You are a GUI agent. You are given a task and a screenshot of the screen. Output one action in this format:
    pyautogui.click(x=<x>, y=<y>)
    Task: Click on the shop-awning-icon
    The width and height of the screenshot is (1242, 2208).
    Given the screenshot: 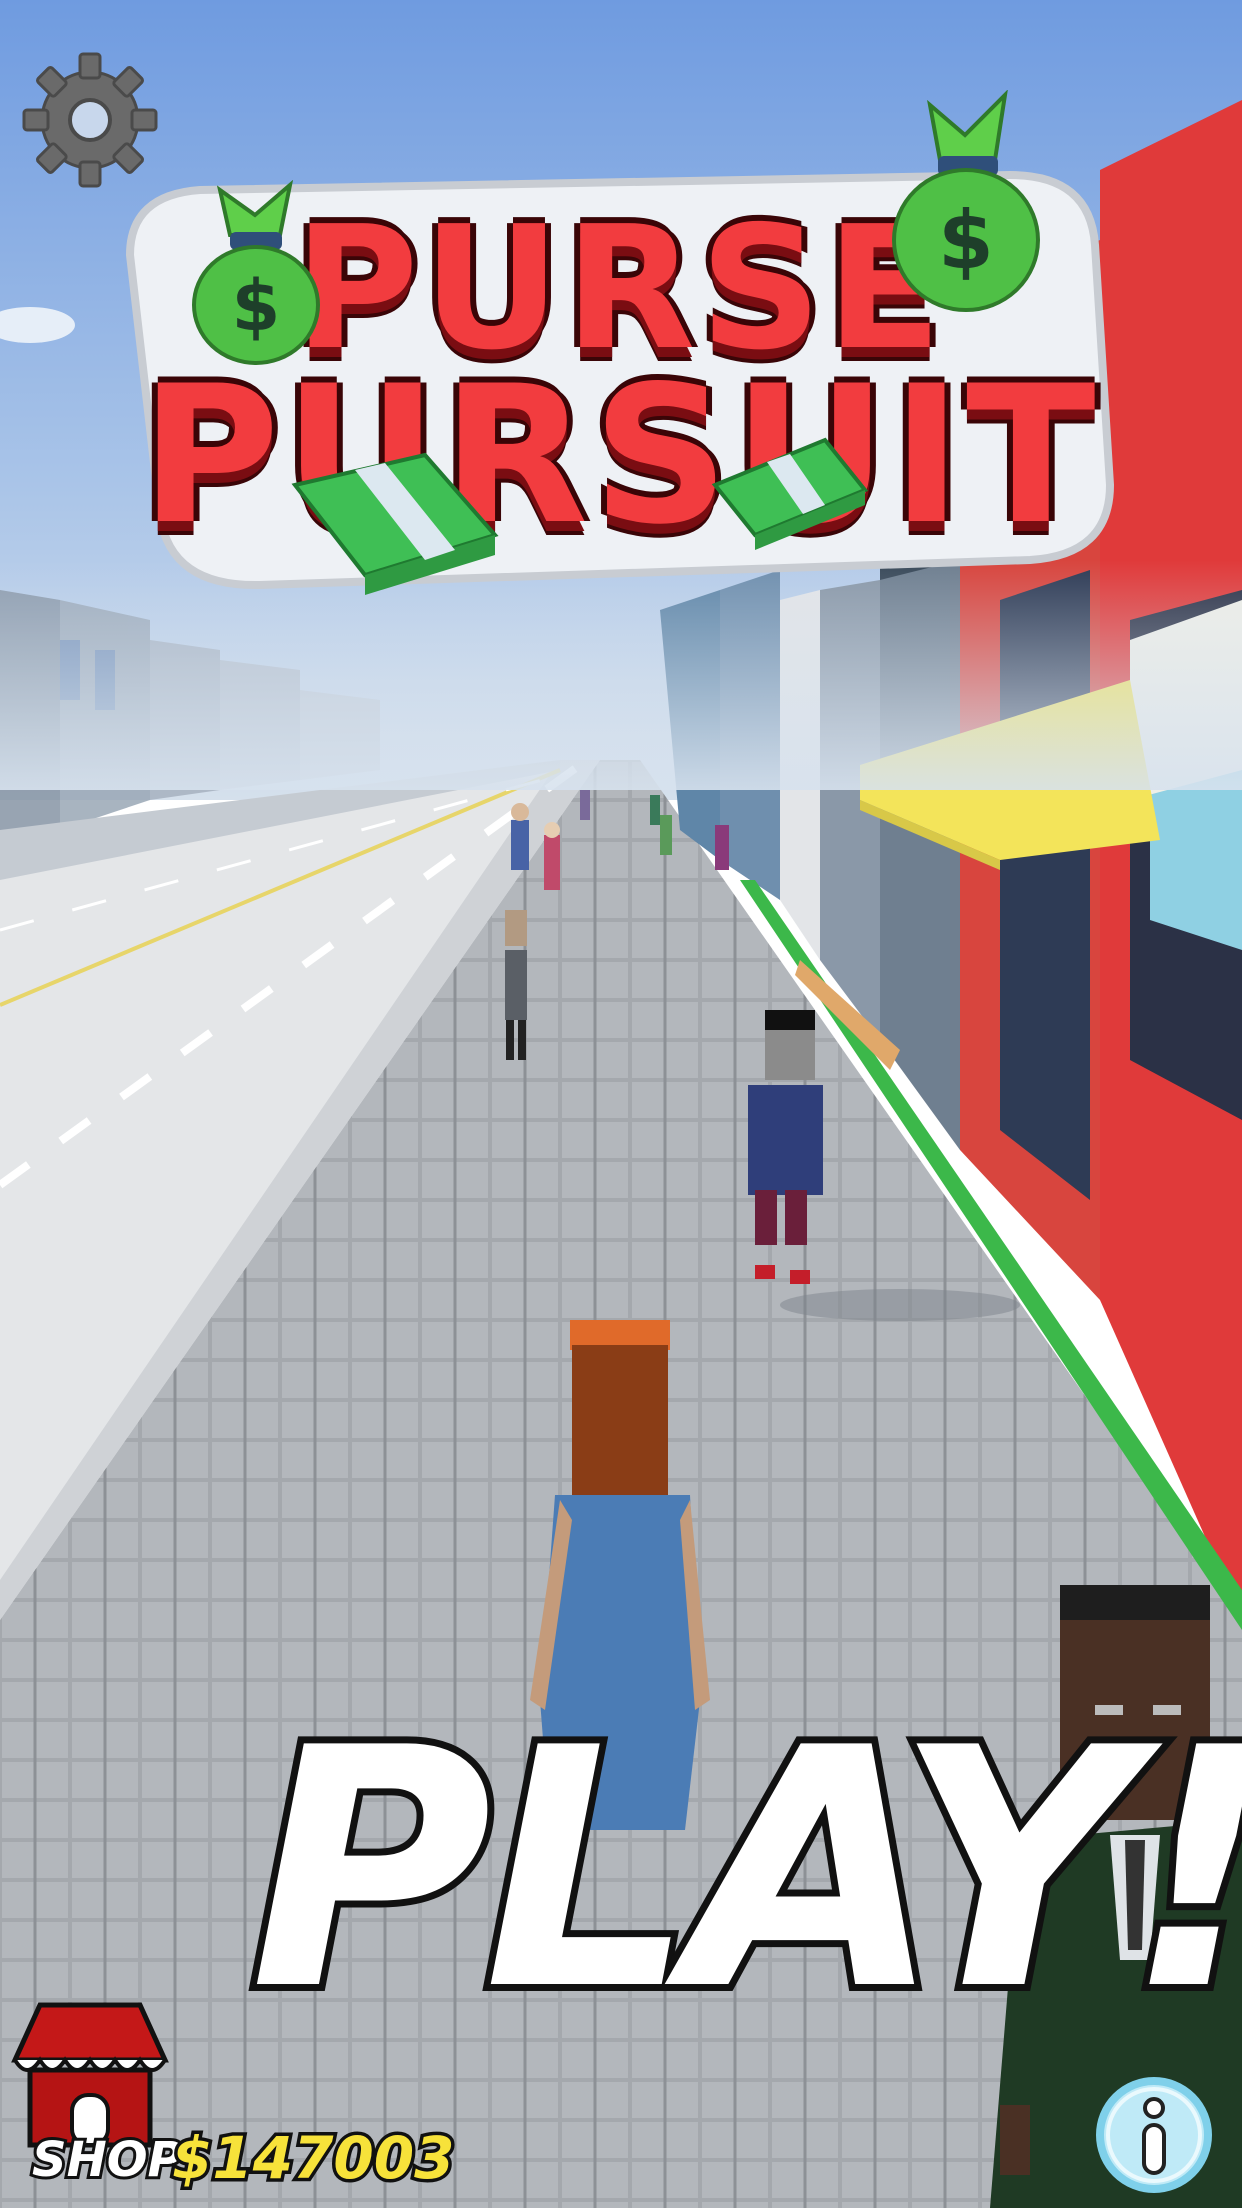 What is the action you would take?
    pyautogui.click(x=90, y=2075)
    